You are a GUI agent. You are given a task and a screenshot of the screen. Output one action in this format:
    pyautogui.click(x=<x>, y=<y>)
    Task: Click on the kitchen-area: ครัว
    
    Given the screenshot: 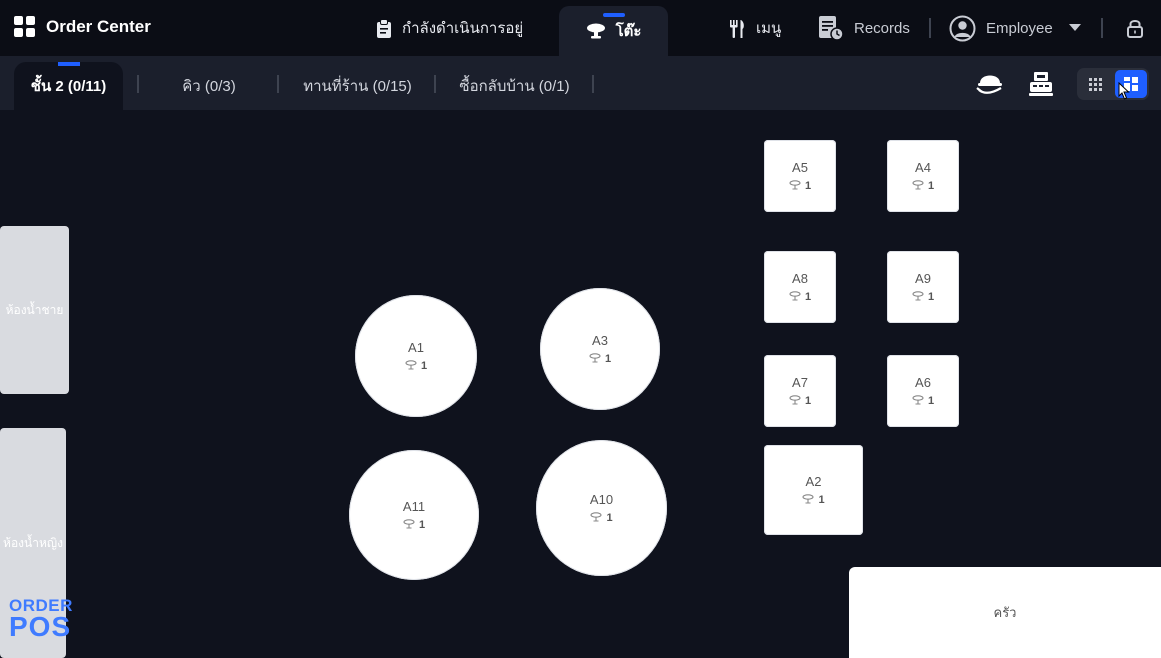 What is the action you would take?
    pyautogui.click(x=1005, y=612)
    